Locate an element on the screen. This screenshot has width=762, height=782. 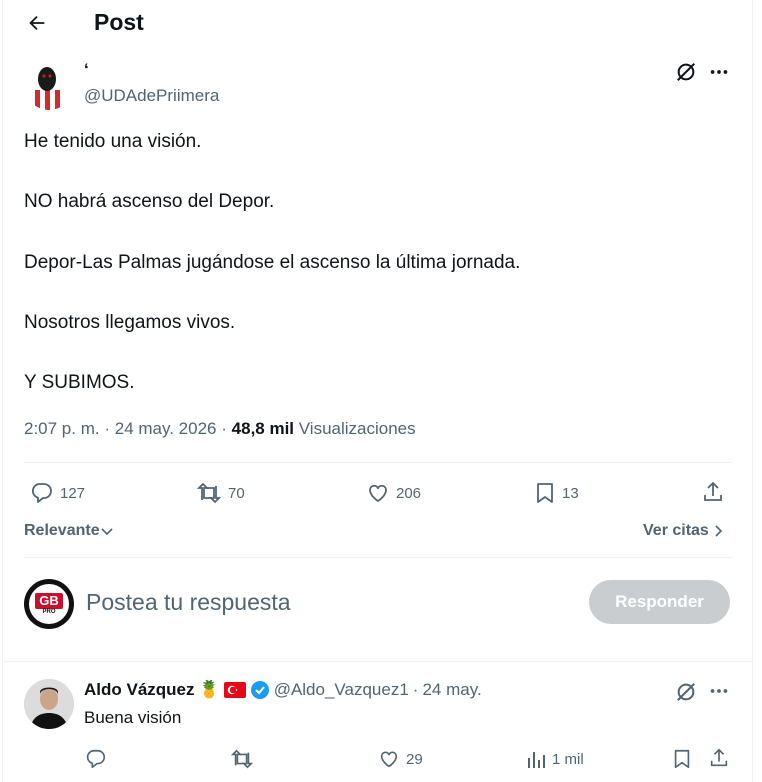
reply-text: Buena visión is located at coordinates (133, 717).